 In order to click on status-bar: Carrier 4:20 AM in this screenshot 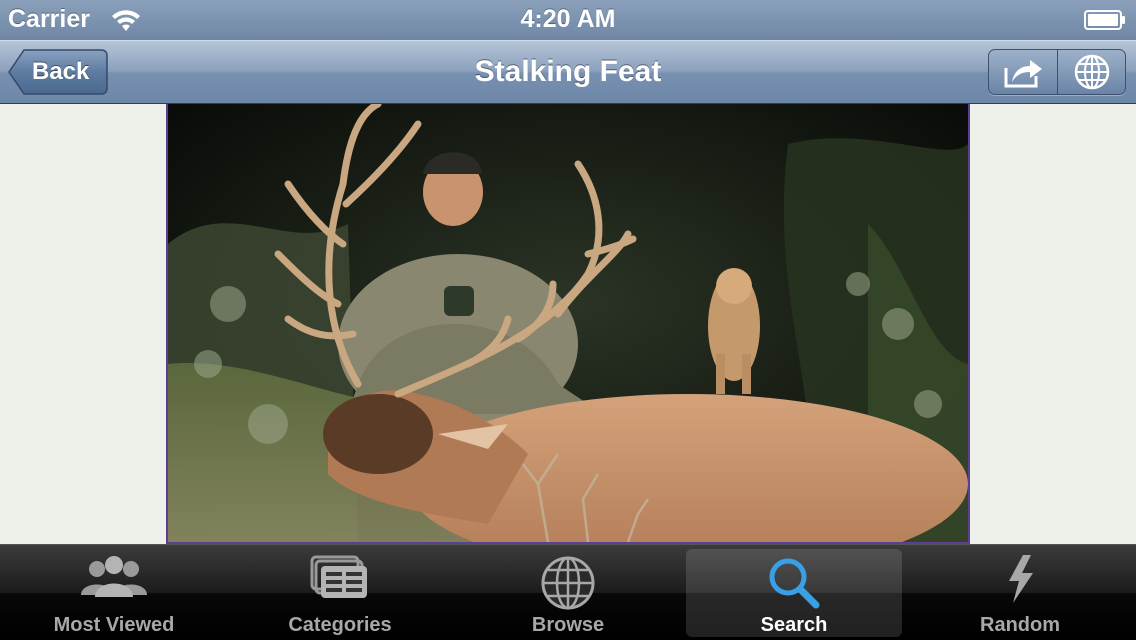, I will do `click(568, 20)`.